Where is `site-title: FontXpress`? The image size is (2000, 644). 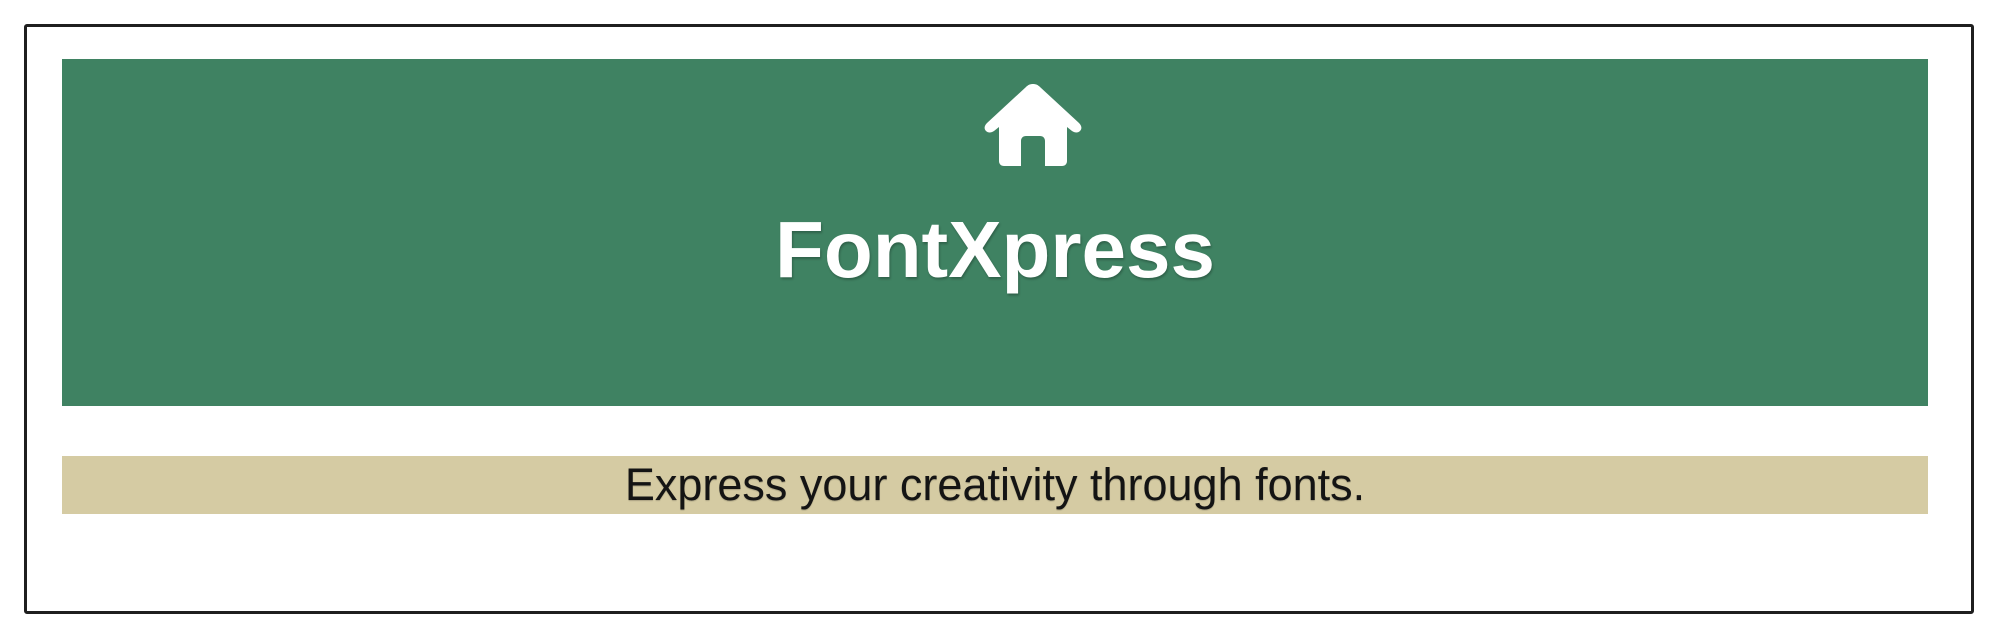 site-title: FontXpress is located at coordinates (995, 249).